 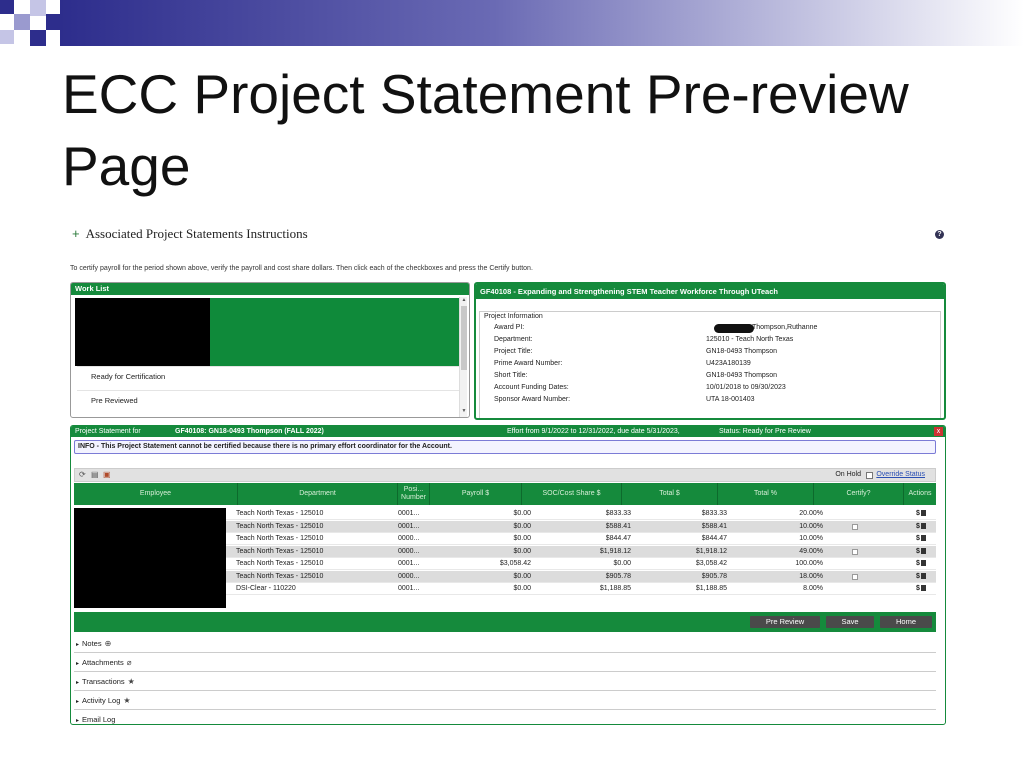 I want to click on info-key: Project Title:, so click(x=513, y=351).